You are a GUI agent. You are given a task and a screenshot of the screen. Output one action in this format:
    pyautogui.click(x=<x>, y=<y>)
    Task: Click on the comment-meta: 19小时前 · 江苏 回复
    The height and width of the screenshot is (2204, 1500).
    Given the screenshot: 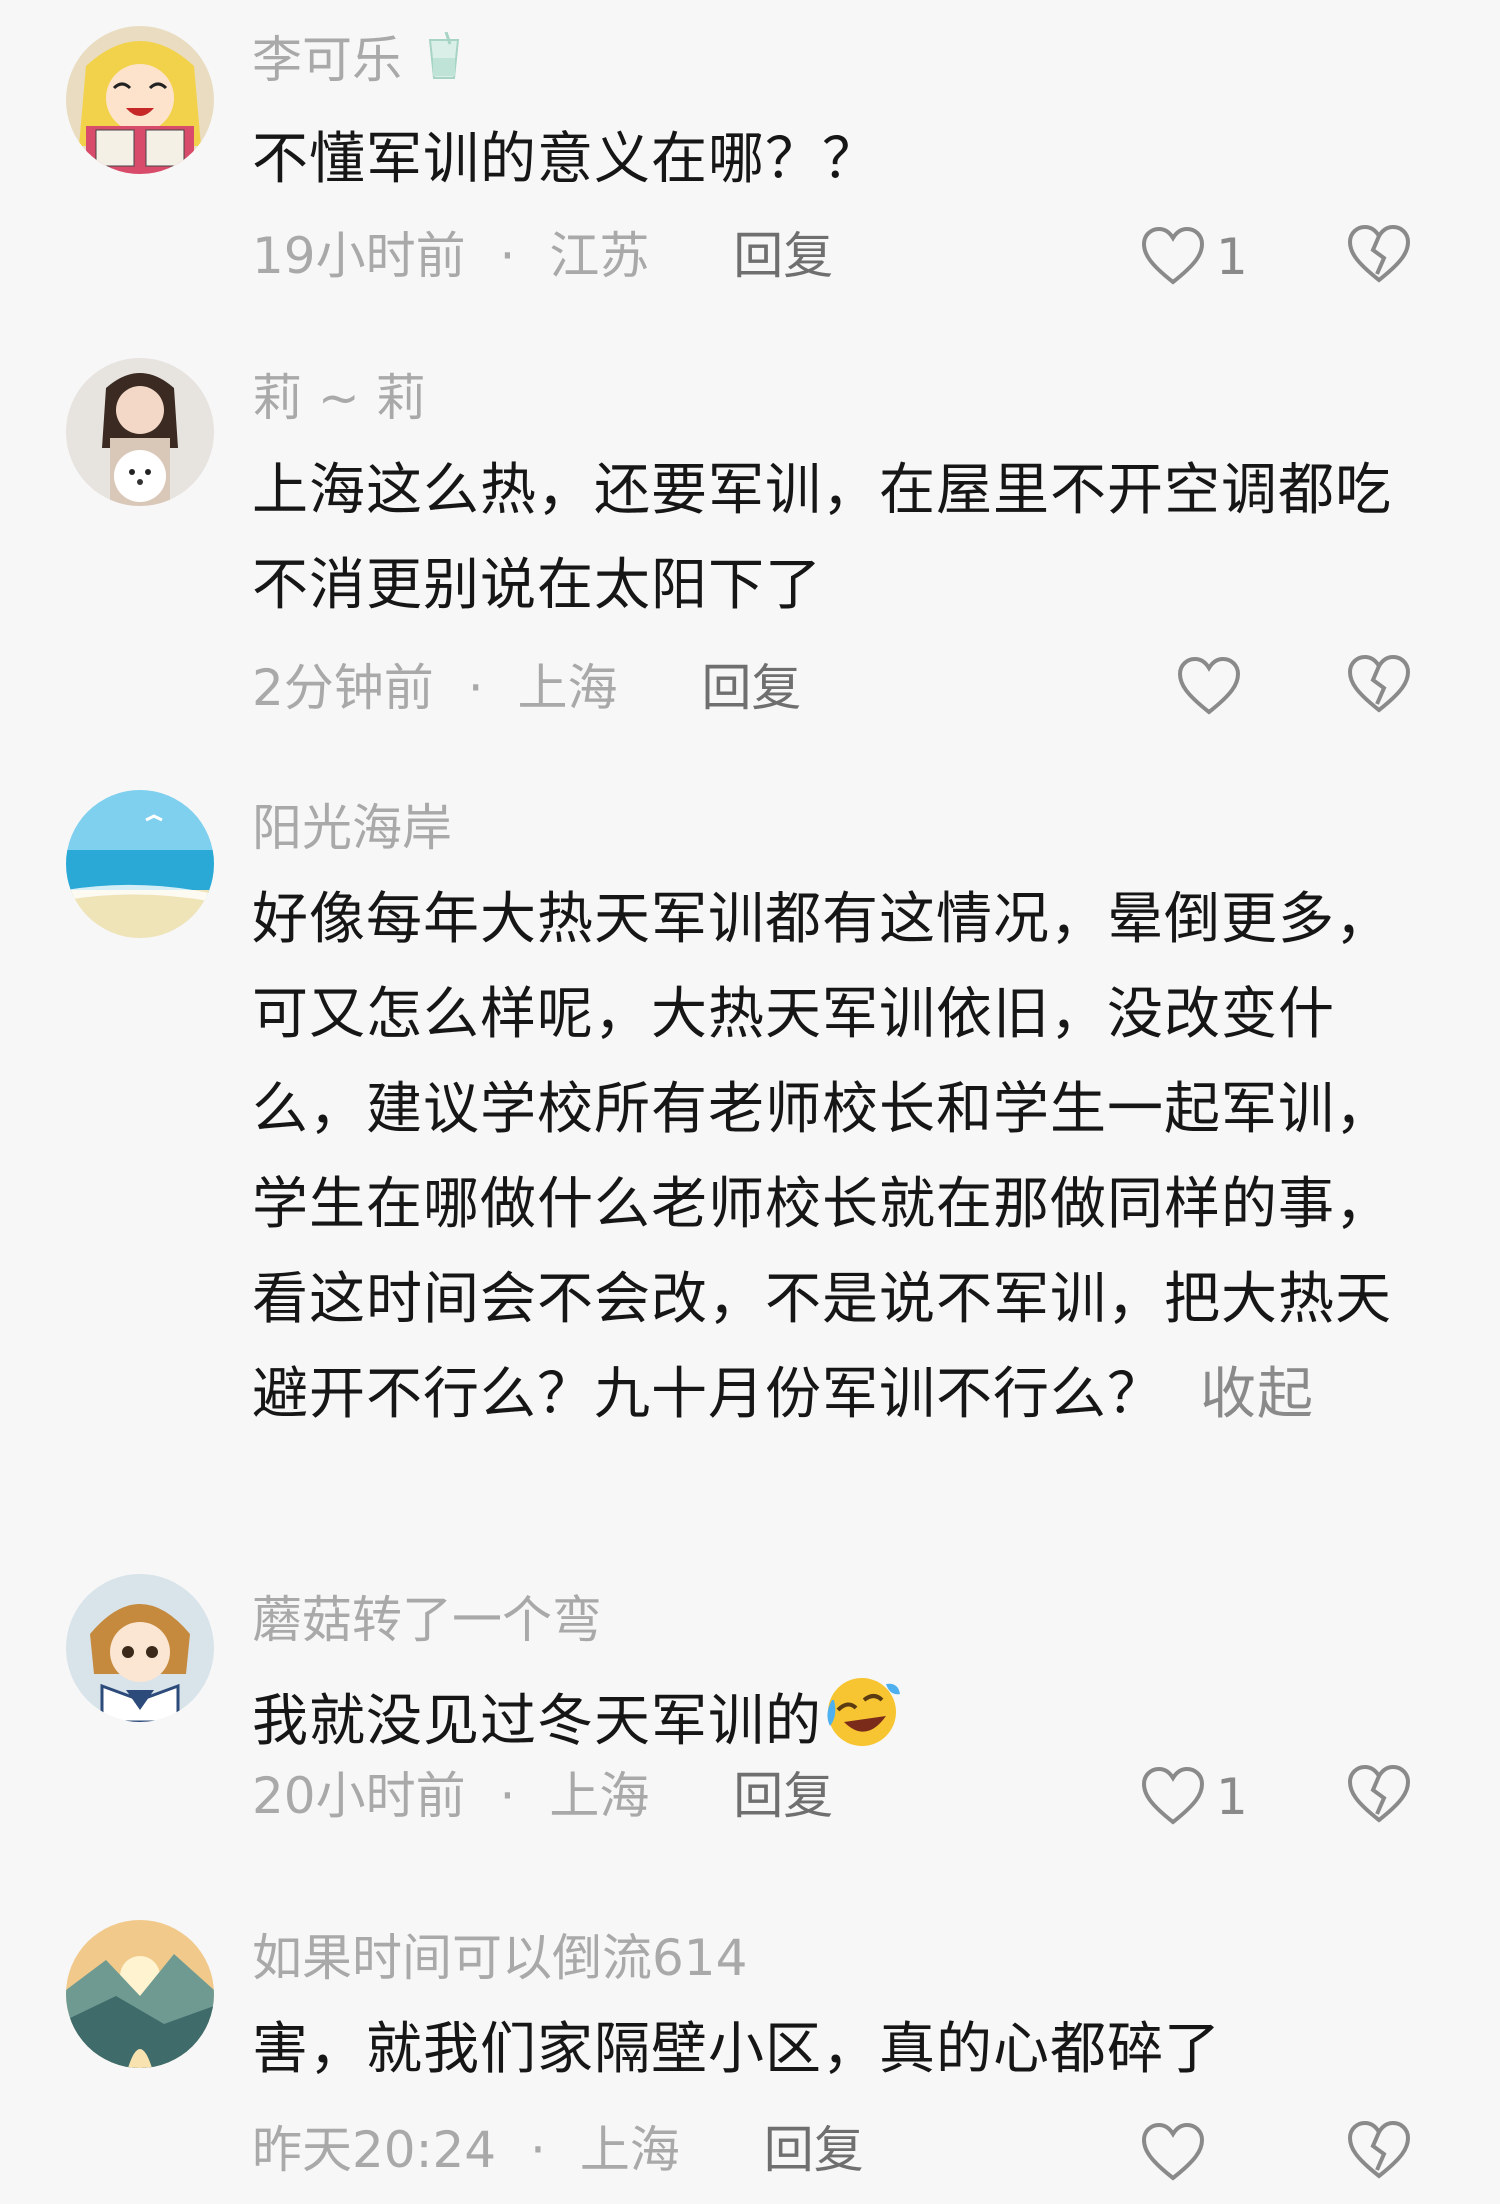 What is the action you would take?
    pyautogui.click(x=542, y=256)
    